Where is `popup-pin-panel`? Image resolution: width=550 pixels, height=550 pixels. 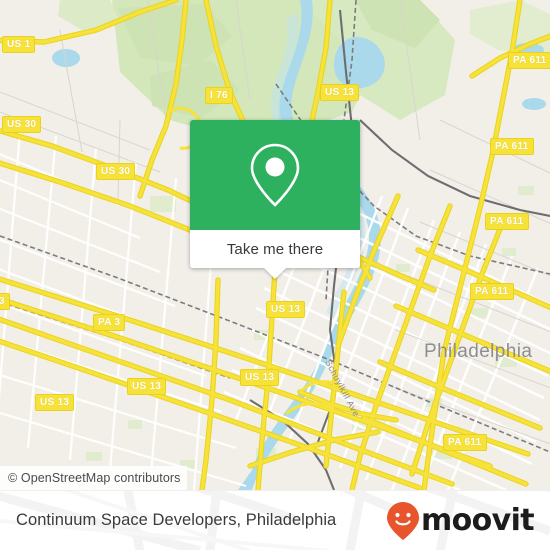 popup-pin-panel is located at coordinates (275, 175).